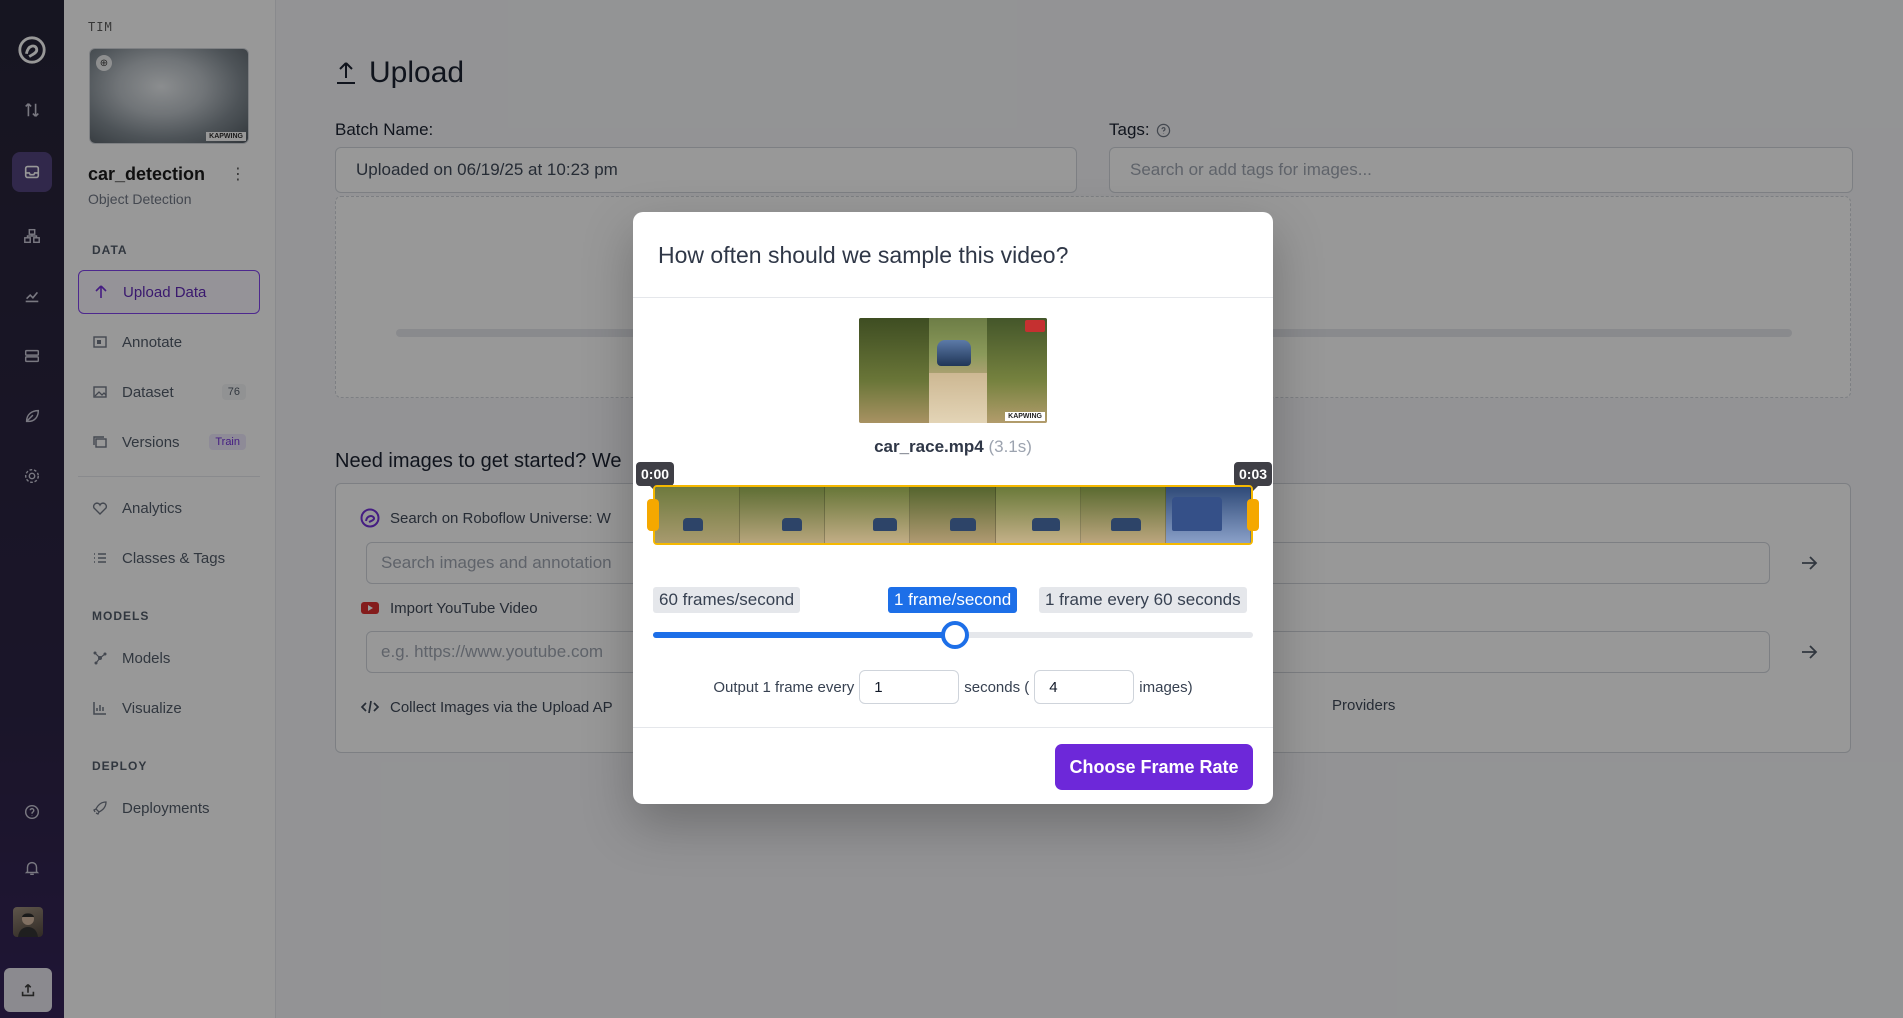 This screenshot has width=1903, height=1018. What do you see at coordinates (655, 476) in the screenshot?
I see `trim-start-time: 0:00` at bounding box center [655, 476].